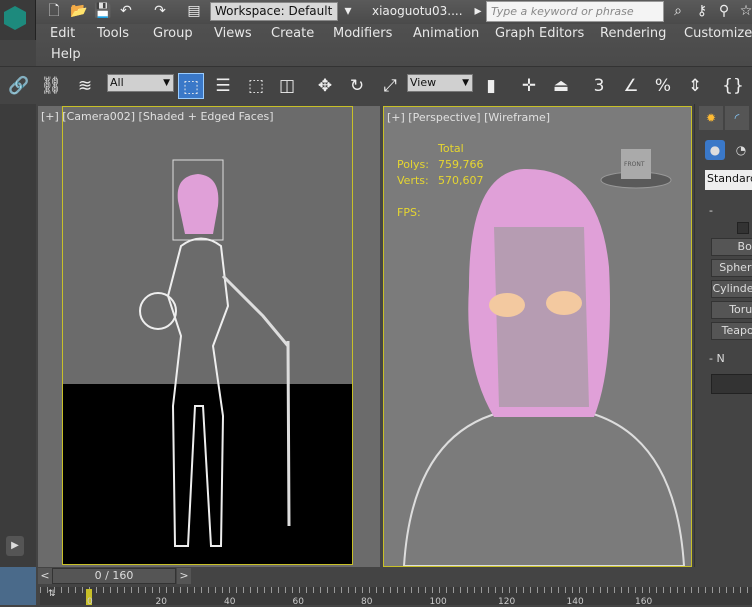 This screenshot has height=607, width=752. Describe the element at coordinates (731, 247) in the screenshot. I see `box-button: Box` at that location.